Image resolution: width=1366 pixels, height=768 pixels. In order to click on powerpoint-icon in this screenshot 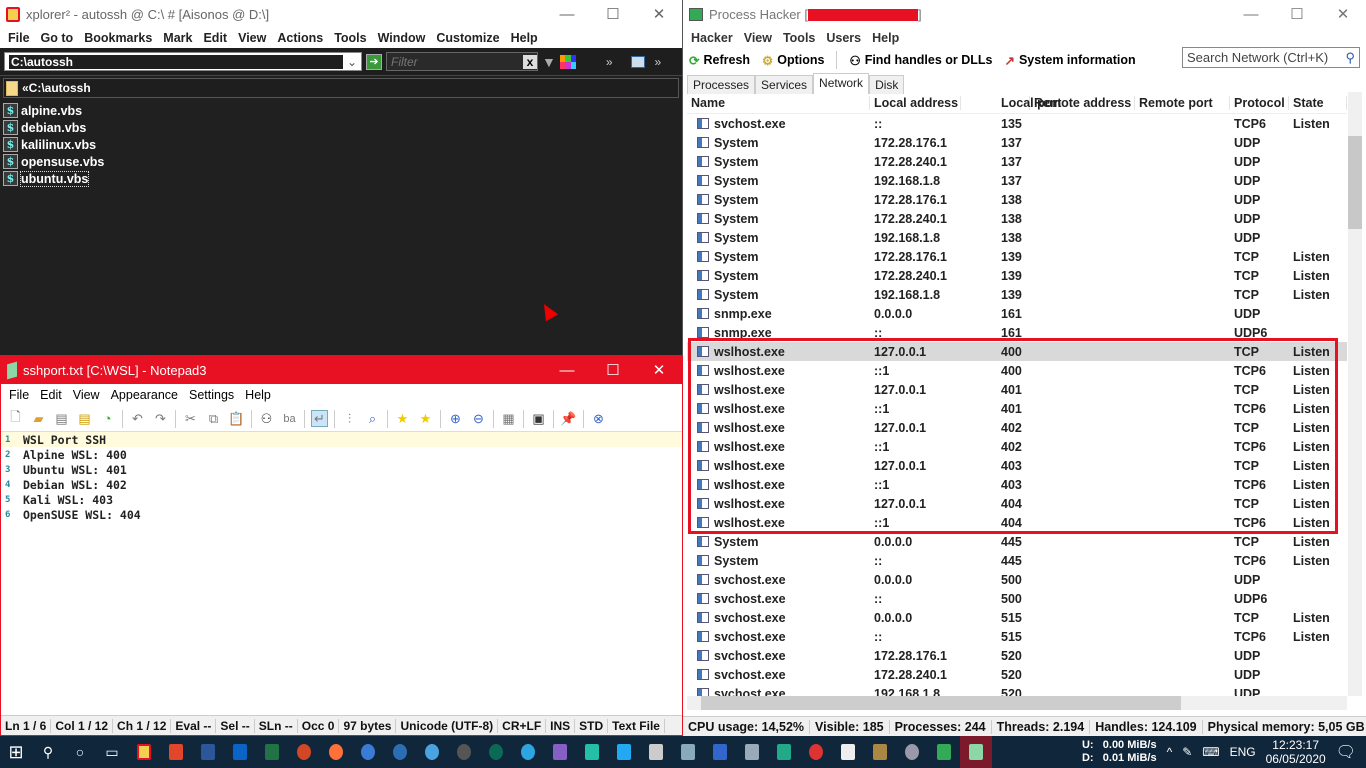, I will do `click(304, 752)`.